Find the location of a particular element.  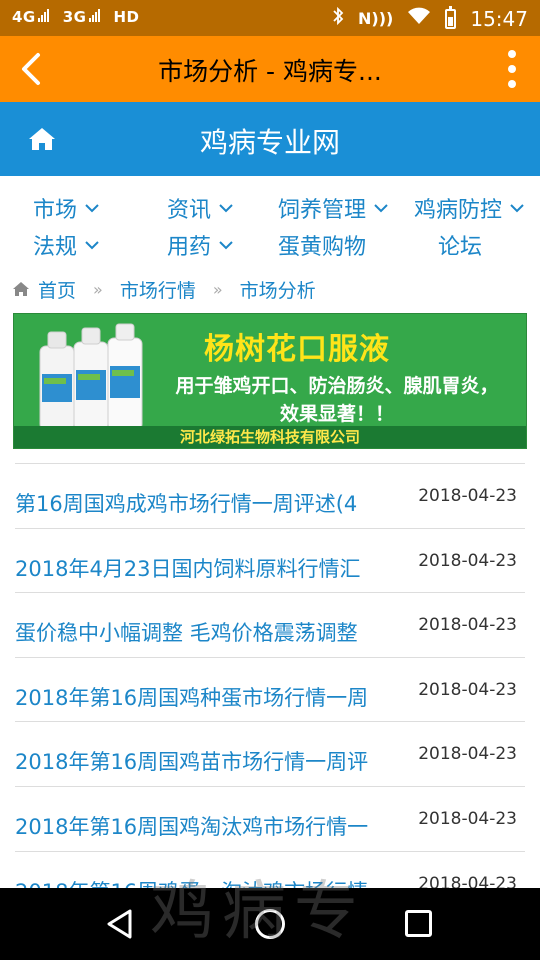

nav-item-regulations: 法规 is located at coordinates (66, 245).